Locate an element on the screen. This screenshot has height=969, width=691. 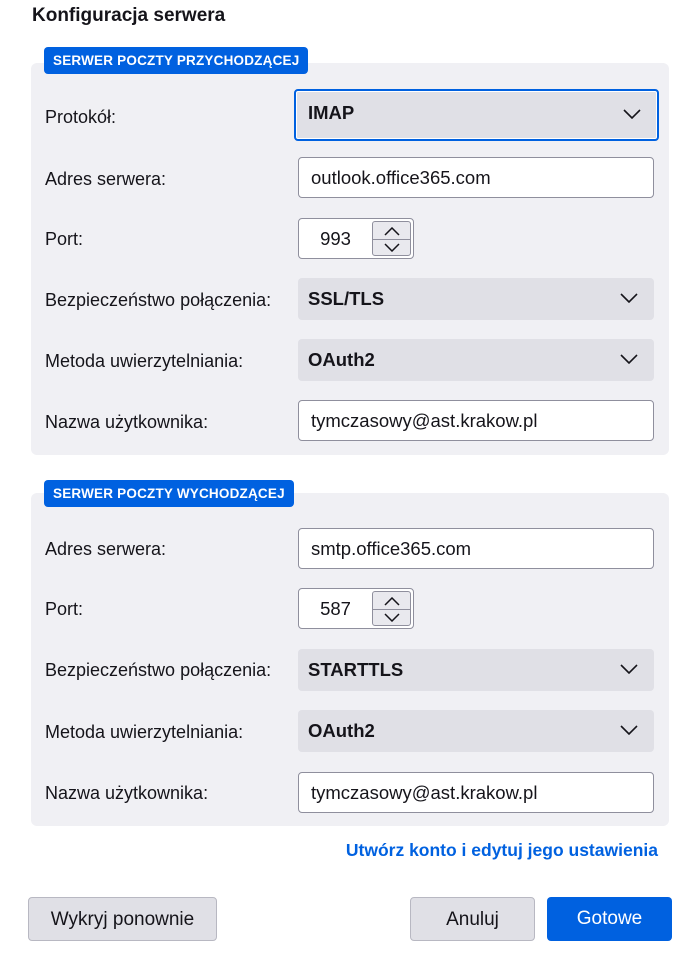
outgoing-hostname-input: smtp.office365.com is located at coordinates (476, 548).